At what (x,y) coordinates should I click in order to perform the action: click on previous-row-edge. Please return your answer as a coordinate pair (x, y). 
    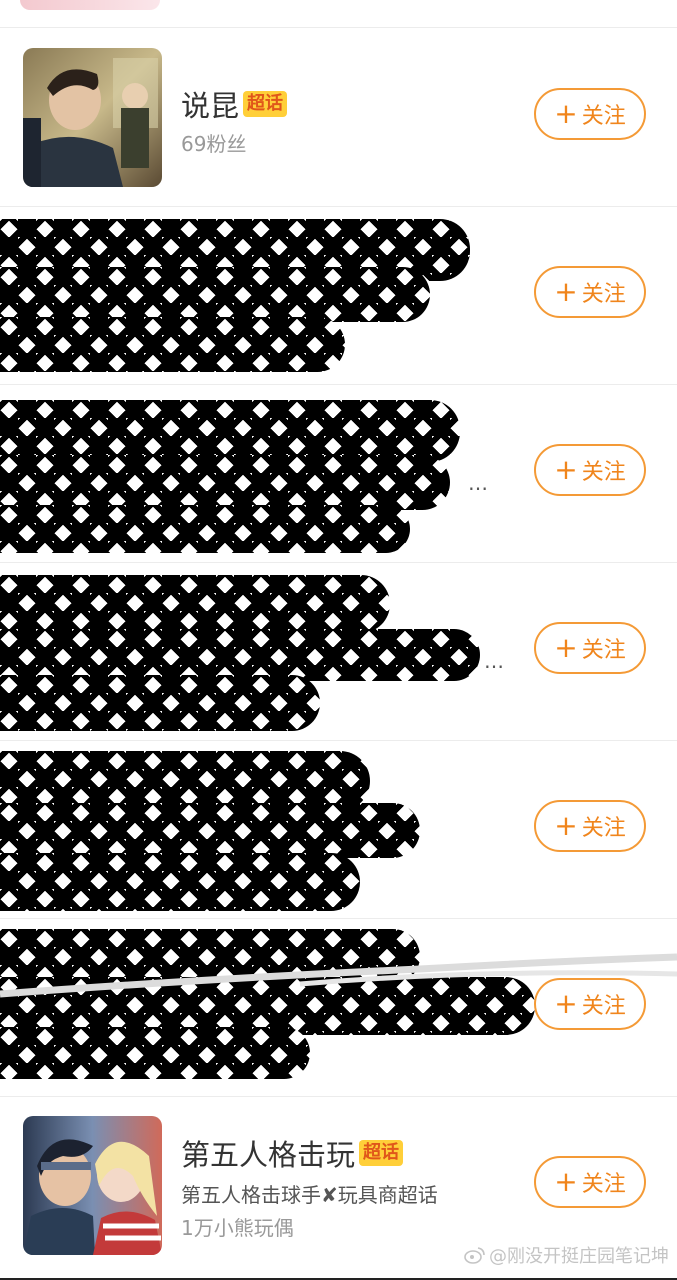
    Looking at the image, I should click on (338, 14).